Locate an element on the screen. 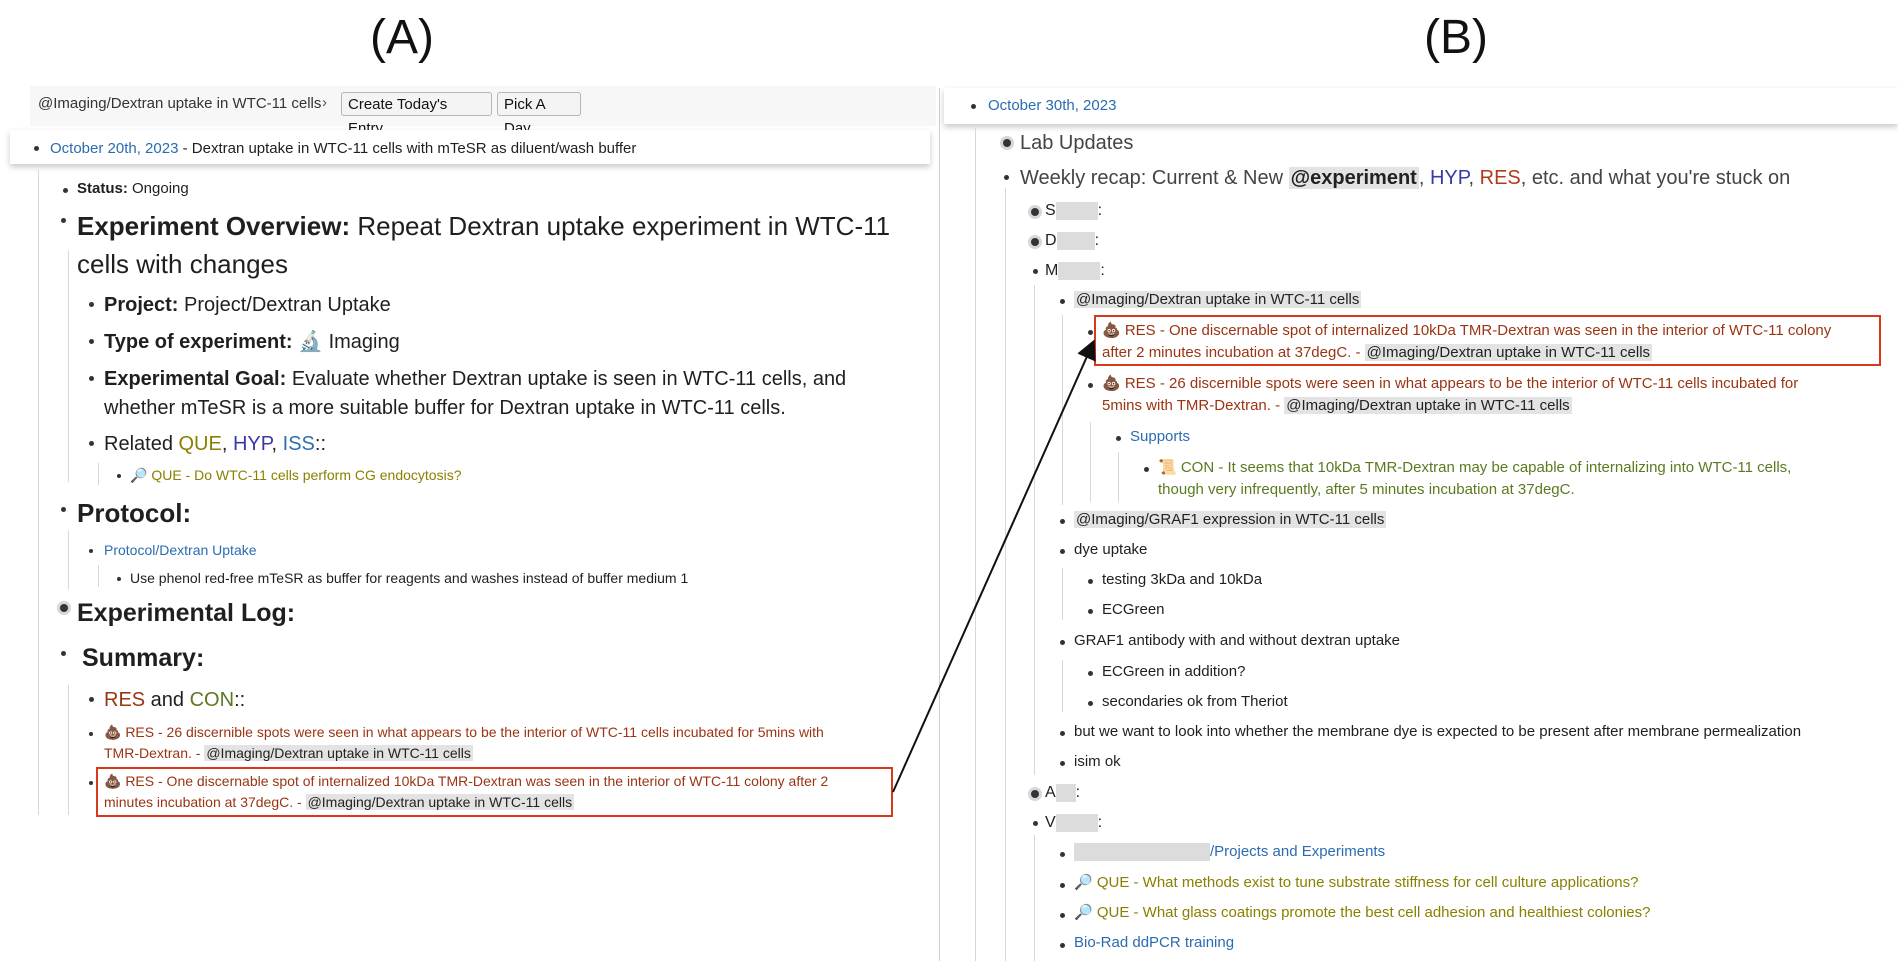 Image resolution: width=1898 pixels, height=961 pixels. connector-arrow is located at coordinates (994, 566).